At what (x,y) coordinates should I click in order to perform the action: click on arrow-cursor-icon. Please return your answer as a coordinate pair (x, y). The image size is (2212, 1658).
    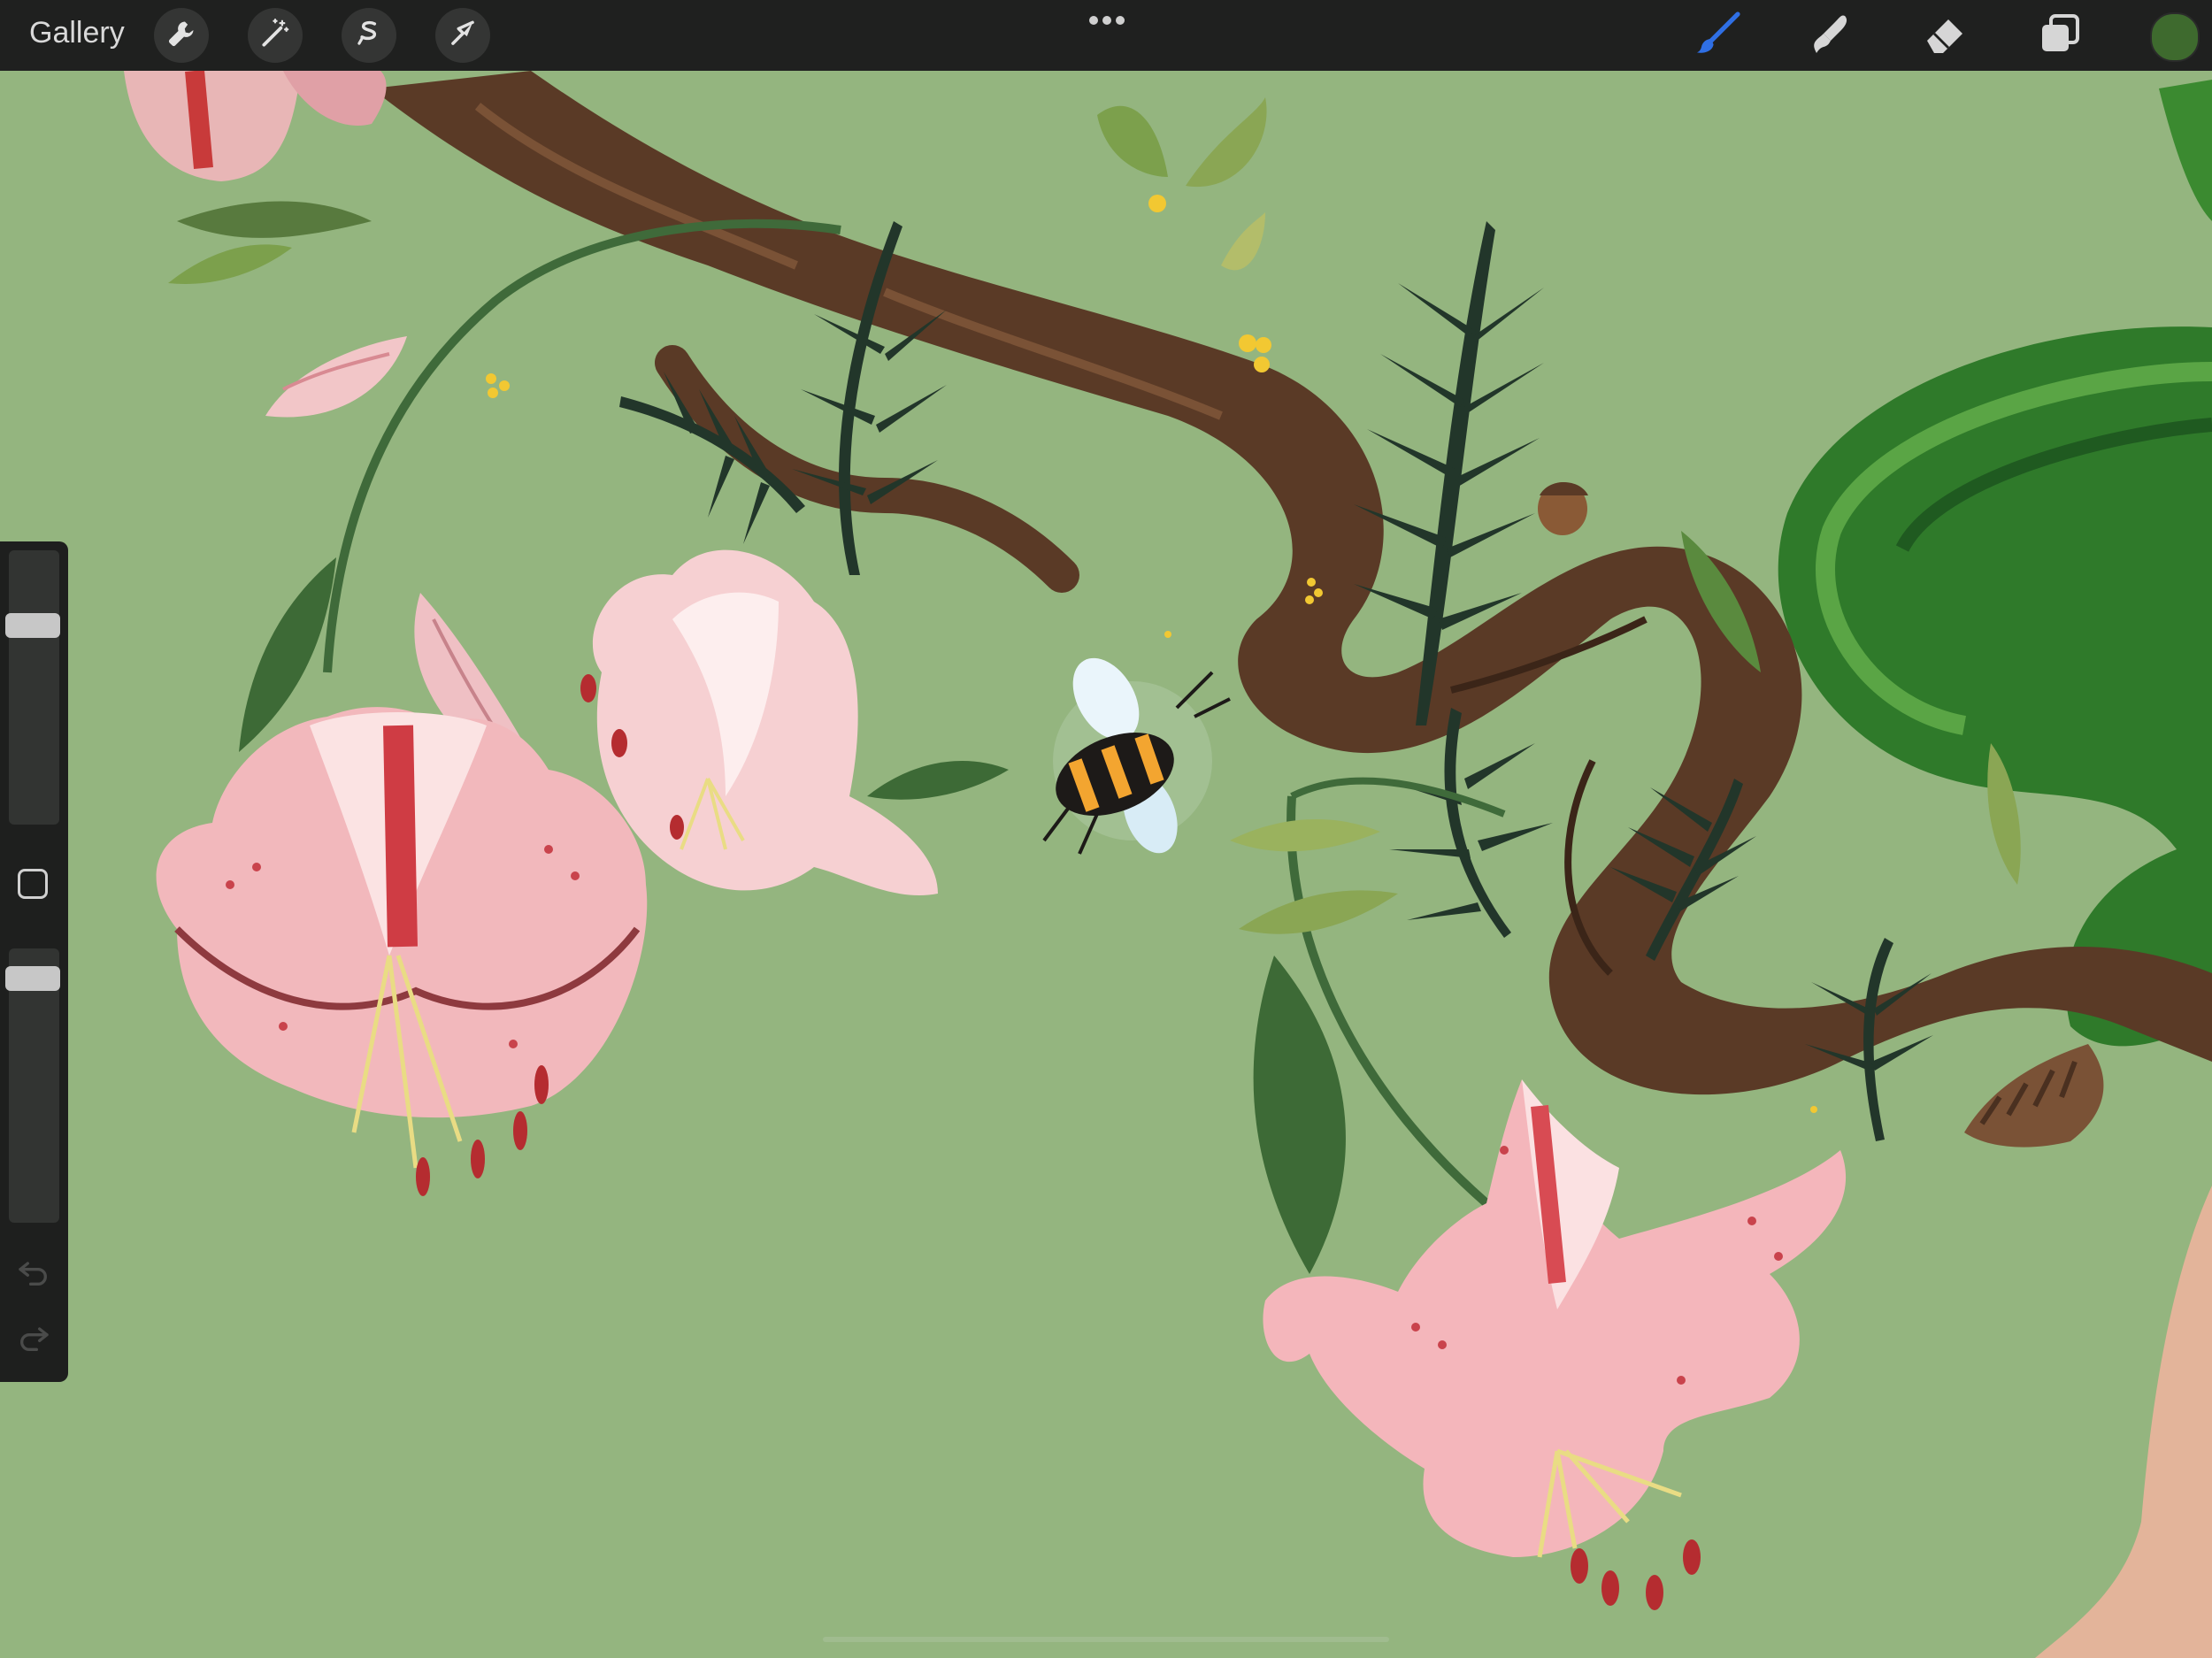
    Looking at the image, I should click on (463, 36).